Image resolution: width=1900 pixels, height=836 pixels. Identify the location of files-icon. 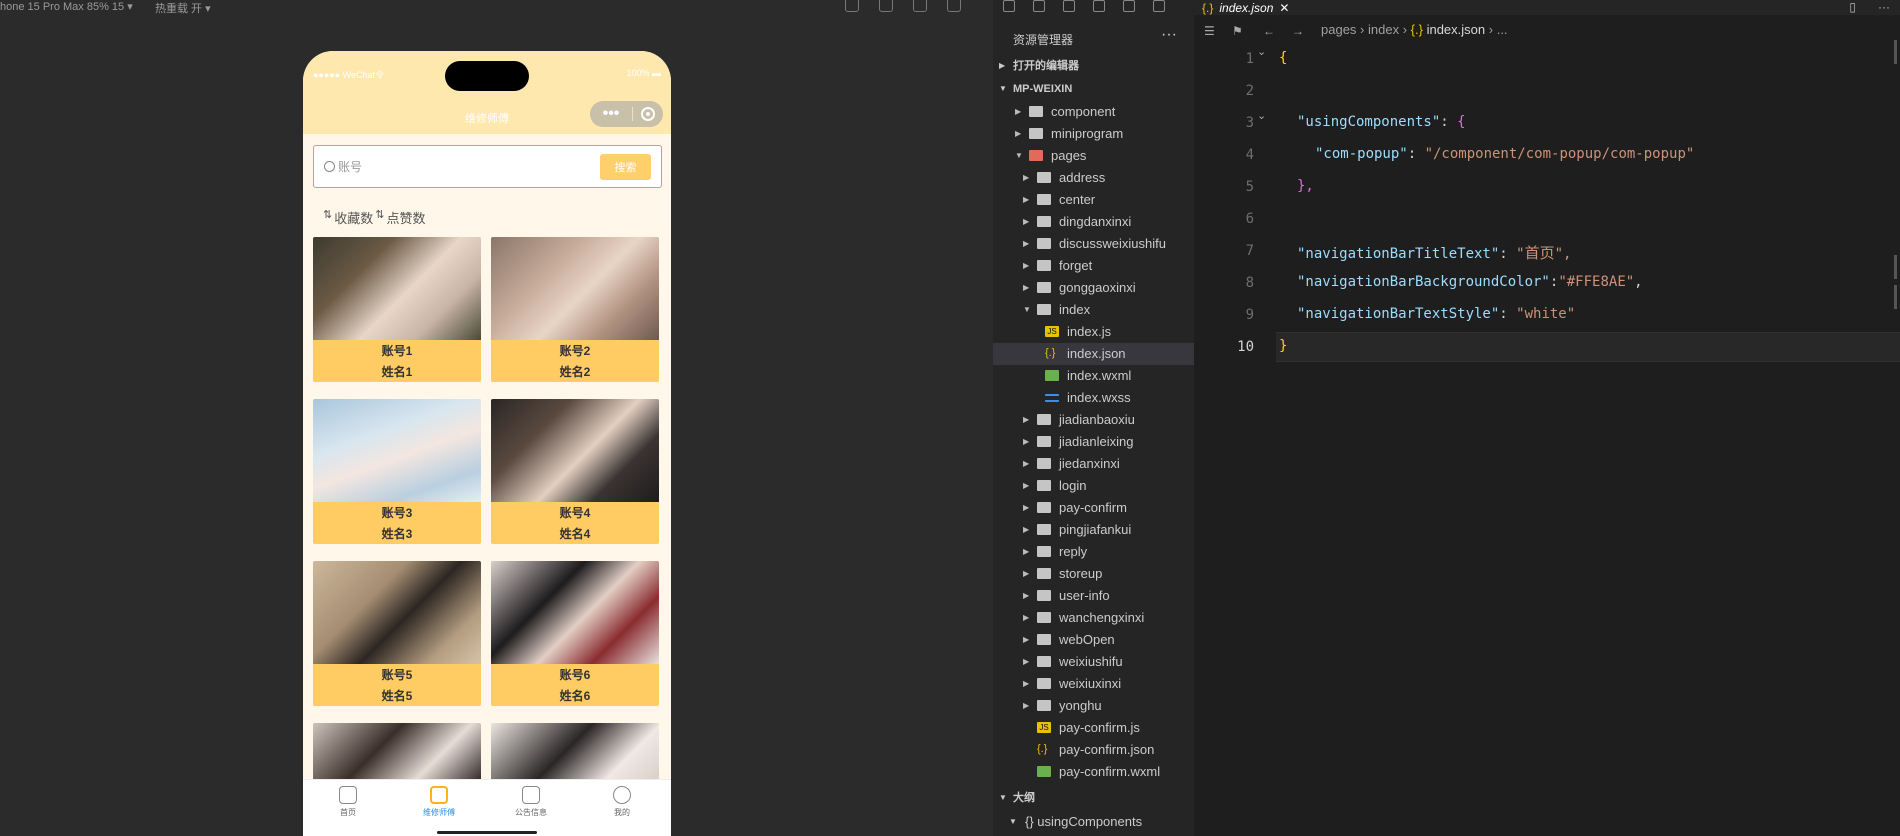
(1009, 6).